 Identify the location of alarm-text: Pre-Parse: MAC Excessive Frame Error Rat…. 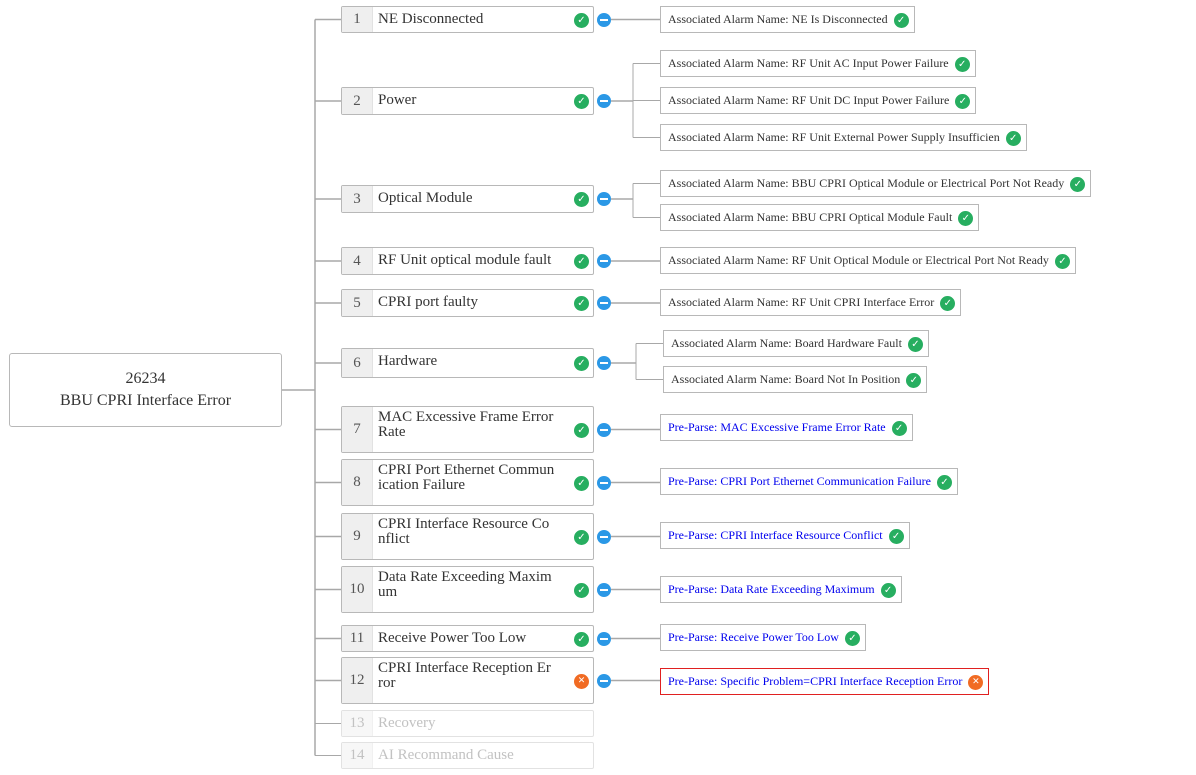
(777, 427).